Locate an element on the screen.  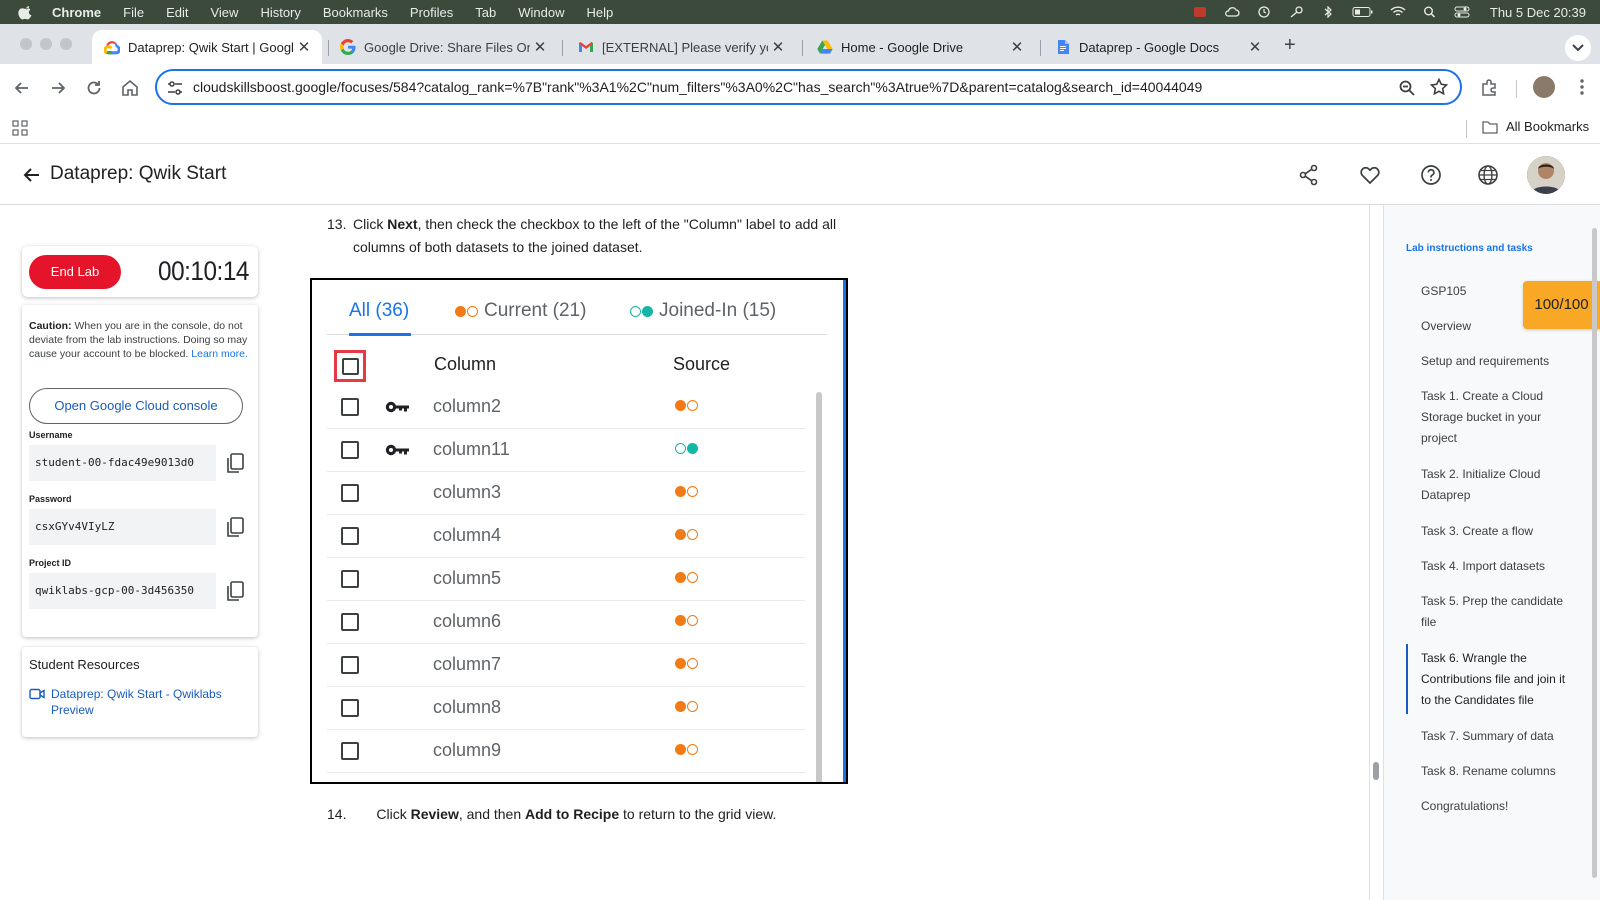
reload-icon is located at coordinates (94, 88).